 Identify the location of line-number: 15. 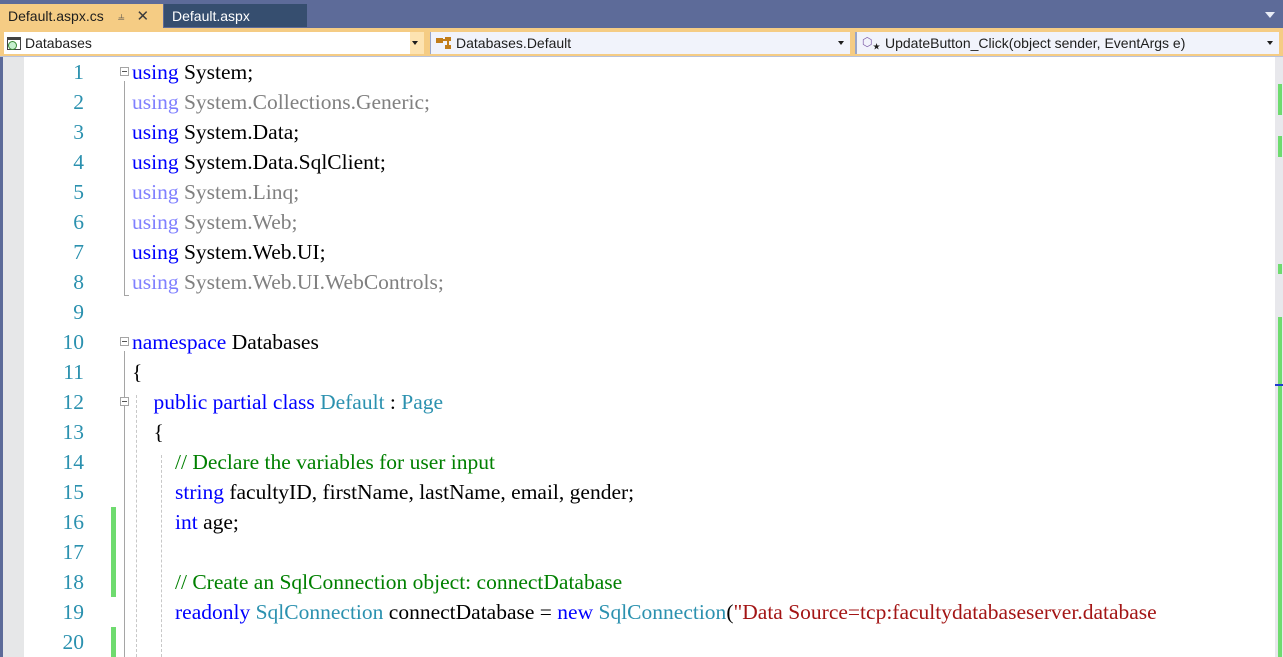
(73, 492).